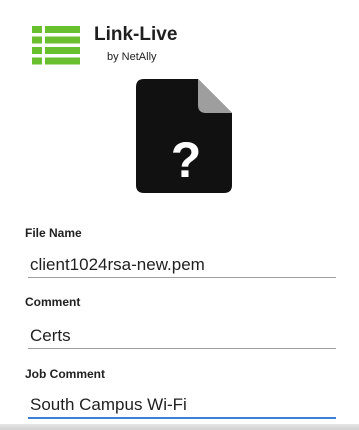 This screenshot has width=359, height=430. I want to click on job-comment-input, so click(182, 406).